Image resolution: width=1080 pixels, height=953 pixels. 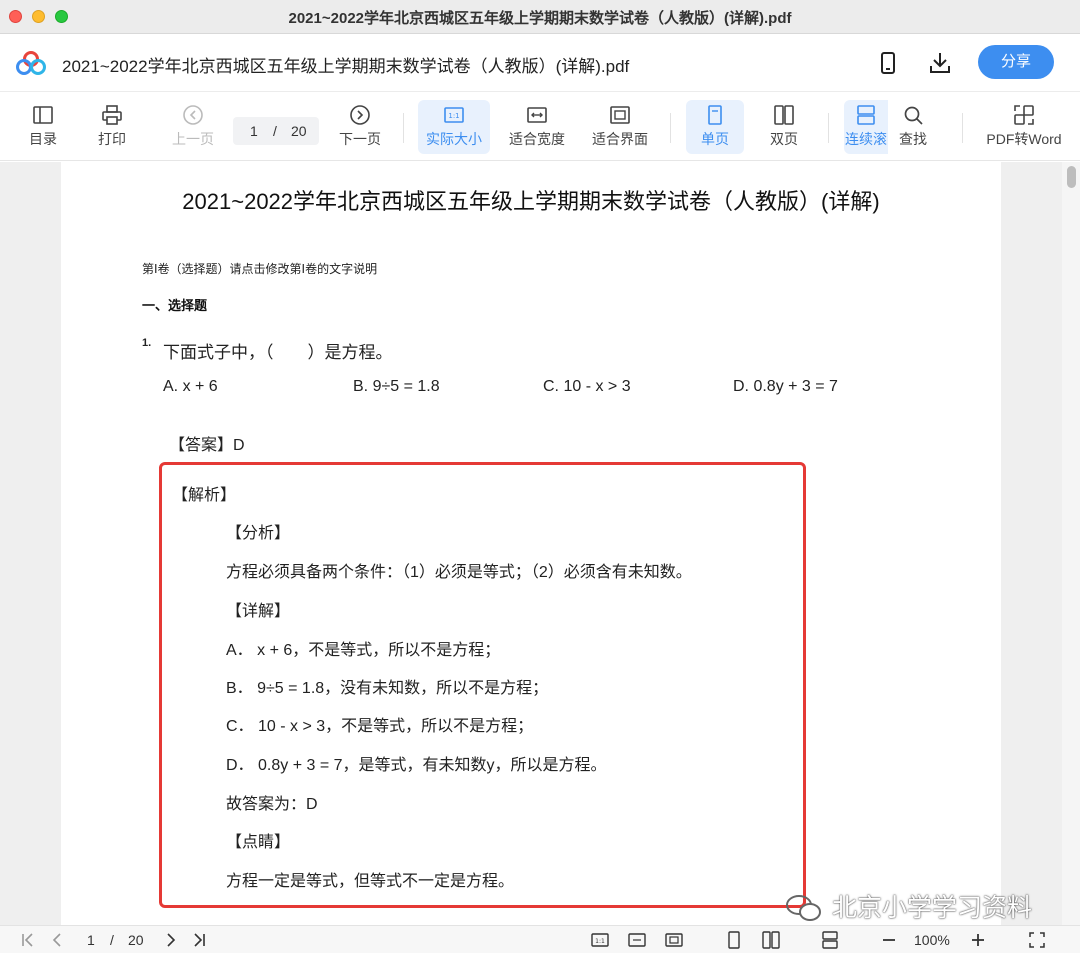 What do you see at coordinates (978, 940) in the screenshot?
I see `zoom-in-icon` at bounding box center [978, 940].